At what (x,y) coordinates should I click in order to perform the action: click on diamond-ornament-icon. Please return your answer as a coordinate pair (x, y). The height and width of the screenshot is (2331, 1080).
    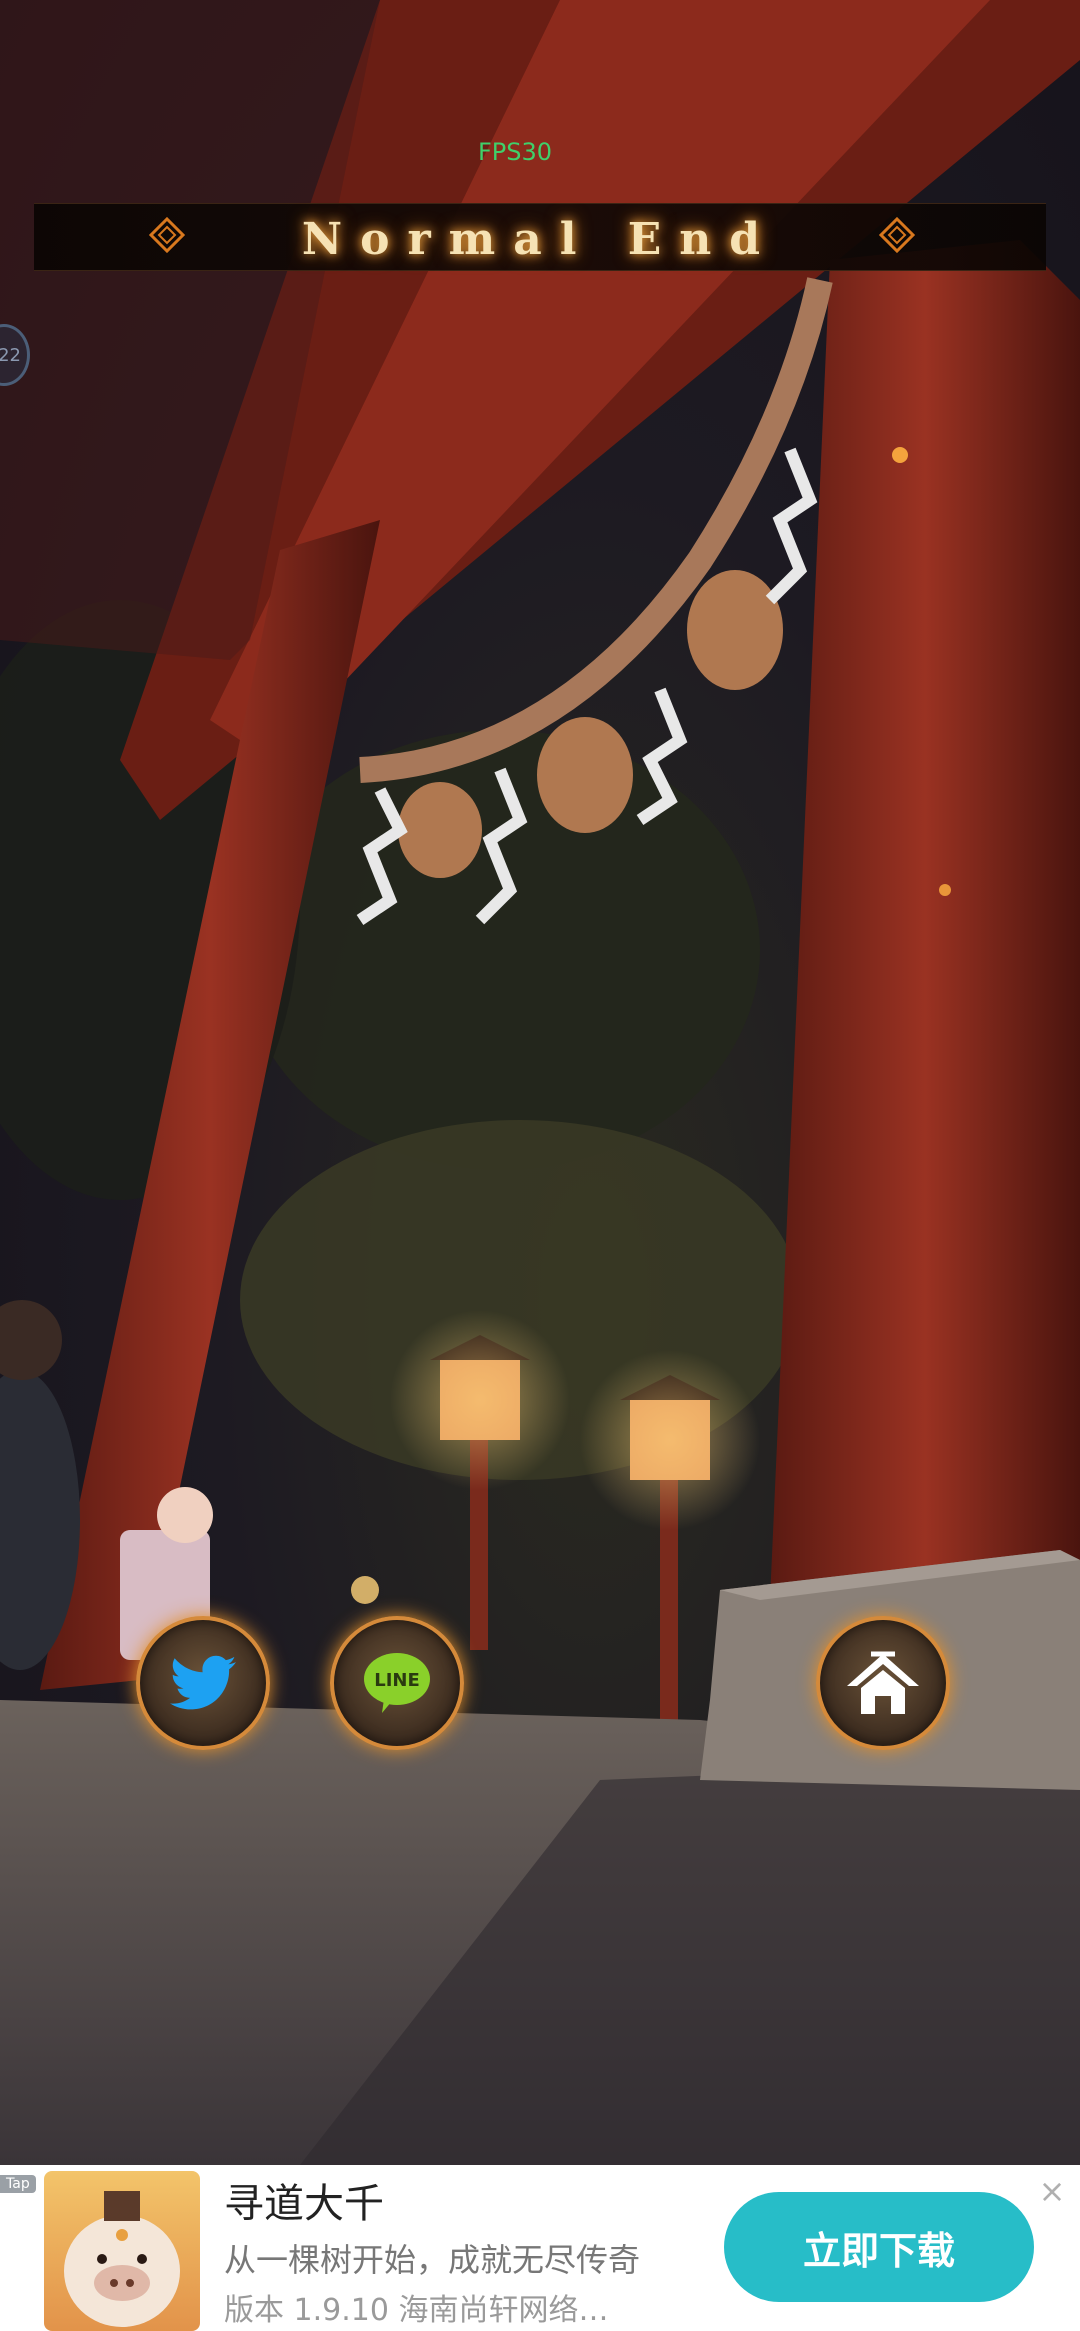
    Looking at the image, I should click on (897, 235).